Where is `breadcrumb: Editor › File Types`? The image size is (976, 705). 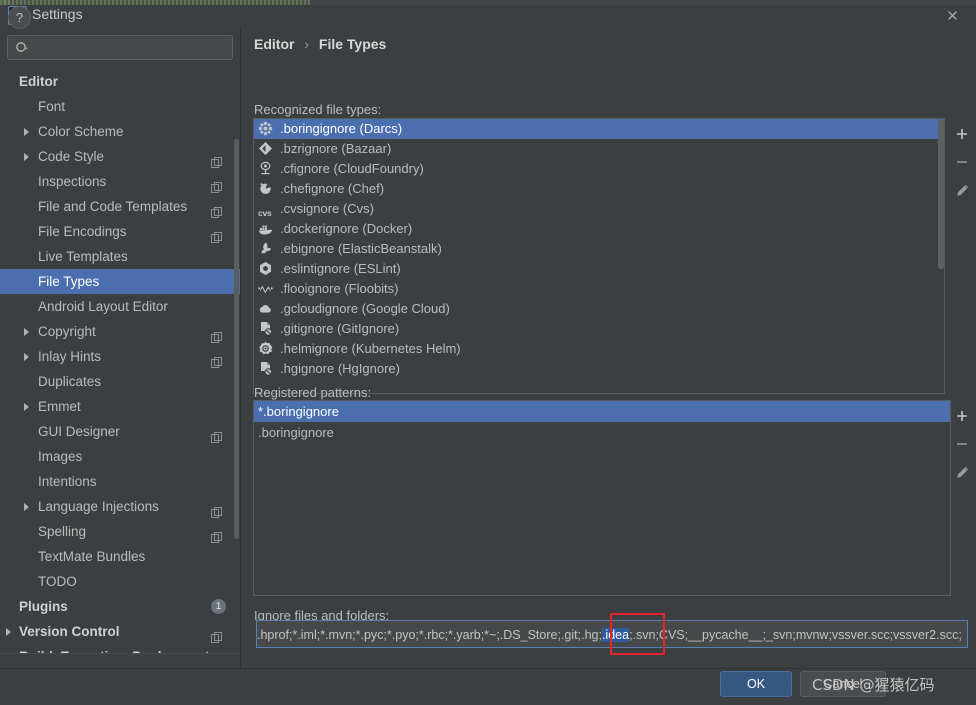
breadcrumb: Editor › File Types is located at coordinates (320, 44).